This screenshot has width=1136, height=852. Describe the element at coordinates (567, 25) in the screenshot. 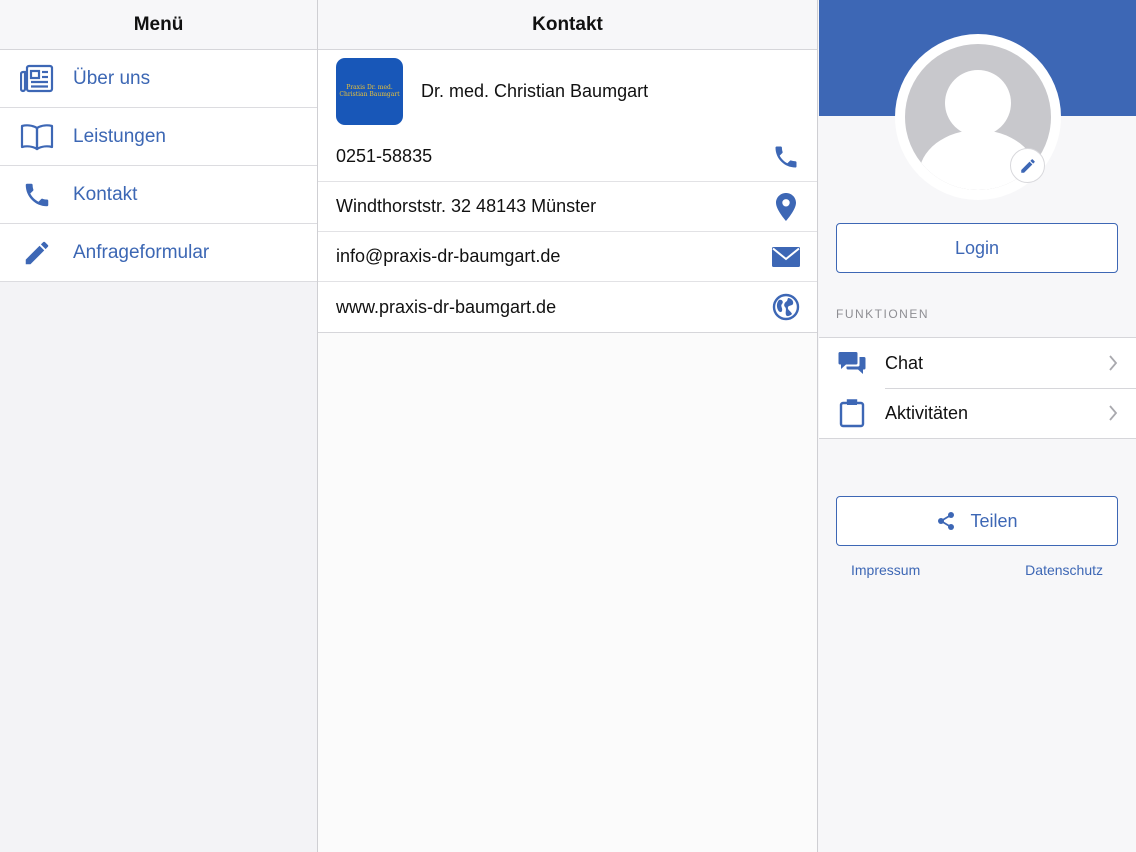

I see `contact-title: Kontakt` at that location.